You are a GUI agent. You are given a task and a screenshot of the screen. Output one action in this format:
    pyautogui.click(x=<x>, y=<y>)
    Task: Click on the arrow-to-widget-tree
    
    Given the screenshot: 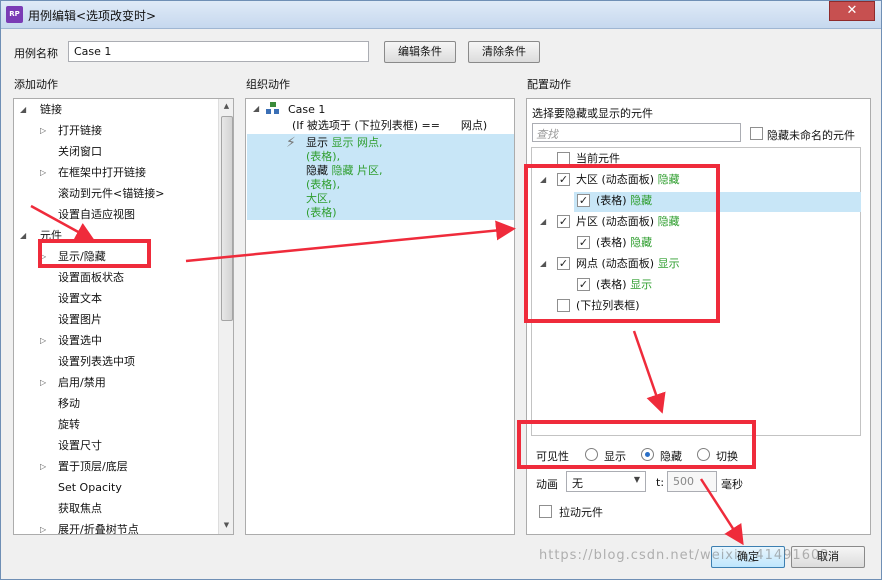 What is the action you would take?
    pyautogui.click(x=350, y=241)
    